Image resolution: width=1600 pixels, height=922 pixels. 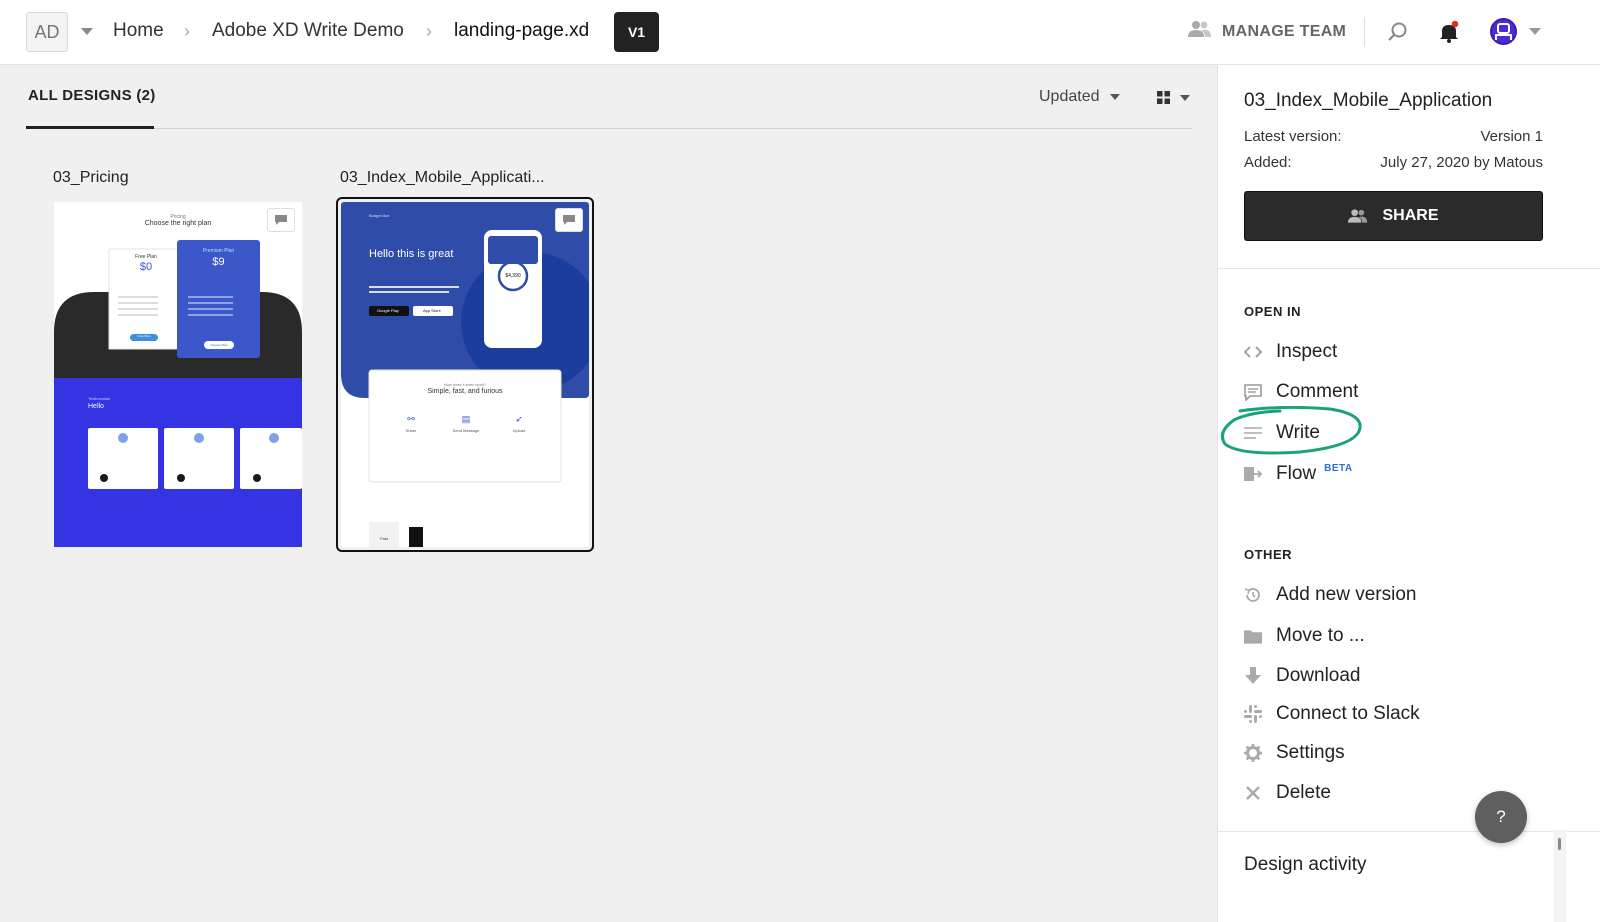 I want to click on menu-item-label: Flow, so click(x=1296, y=473).